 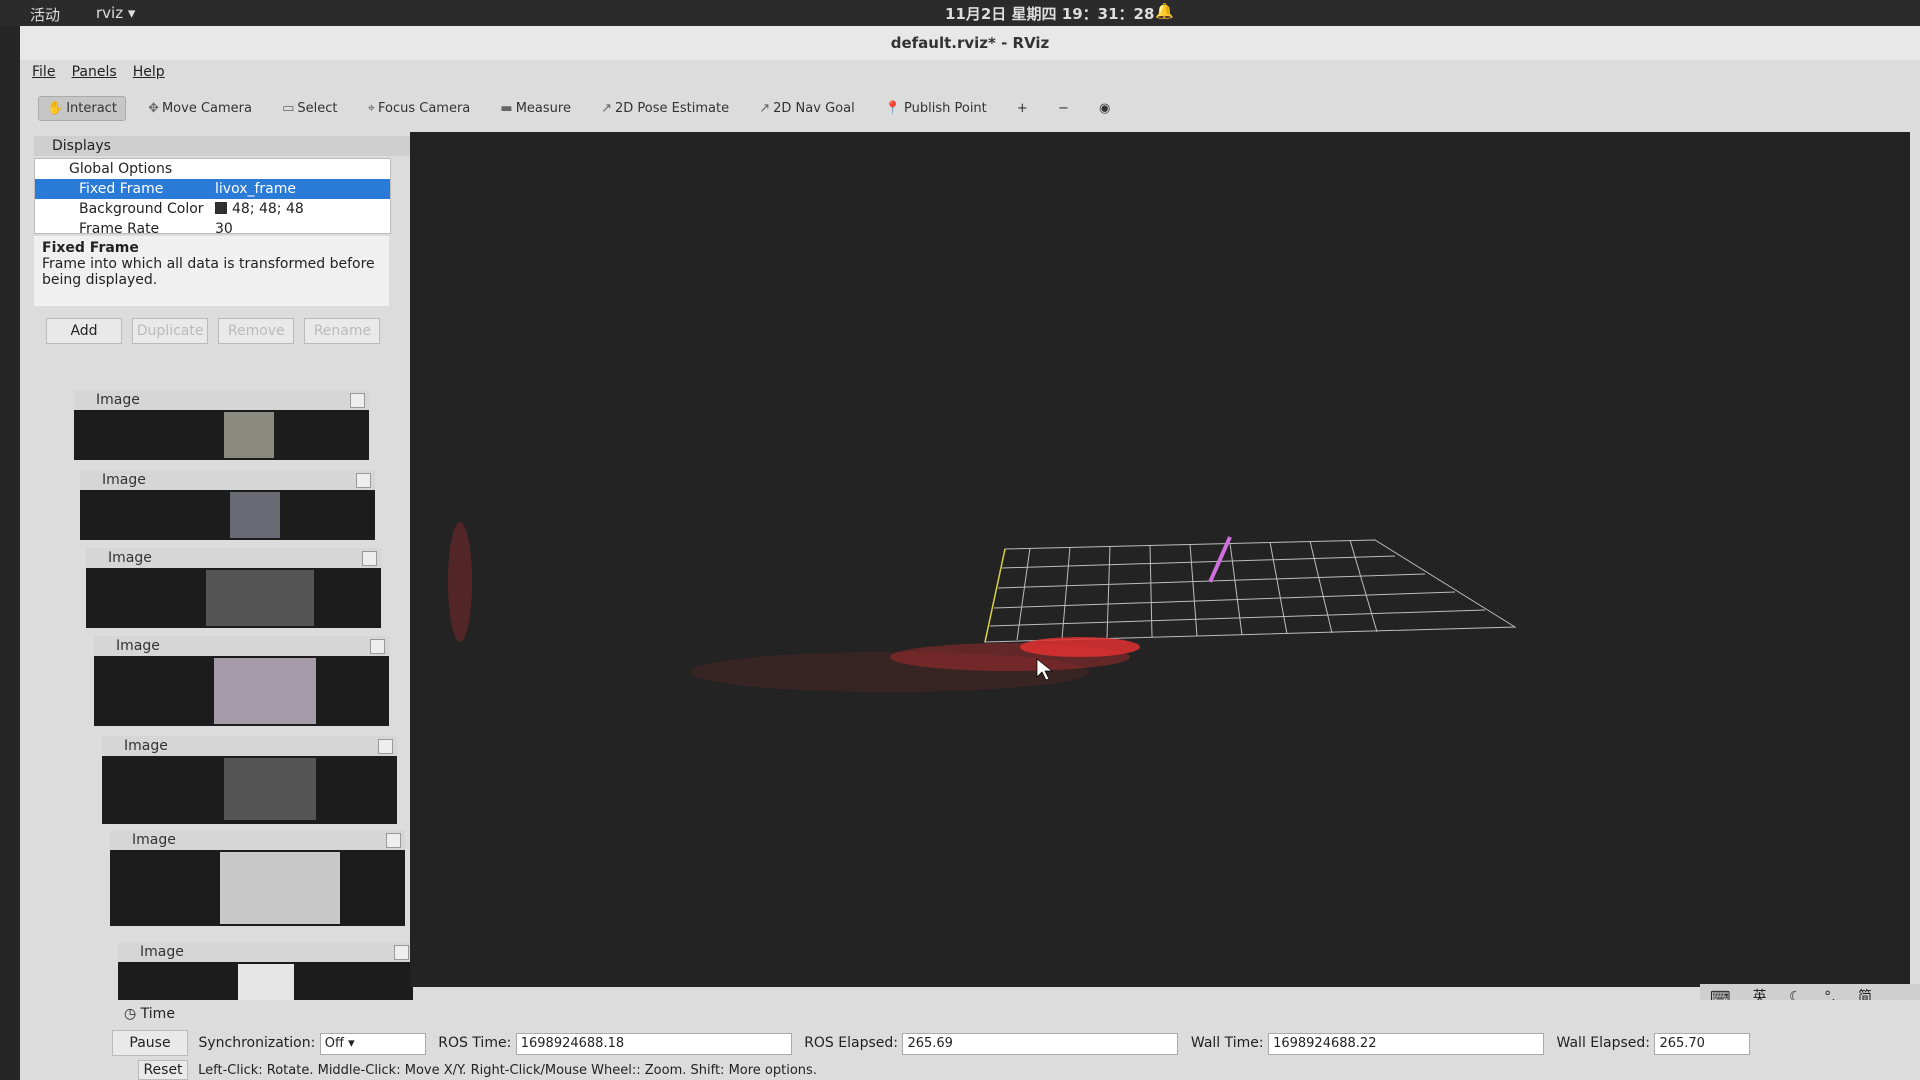 I want to click on hand-icon: ✋, so click(x=55, y=108).